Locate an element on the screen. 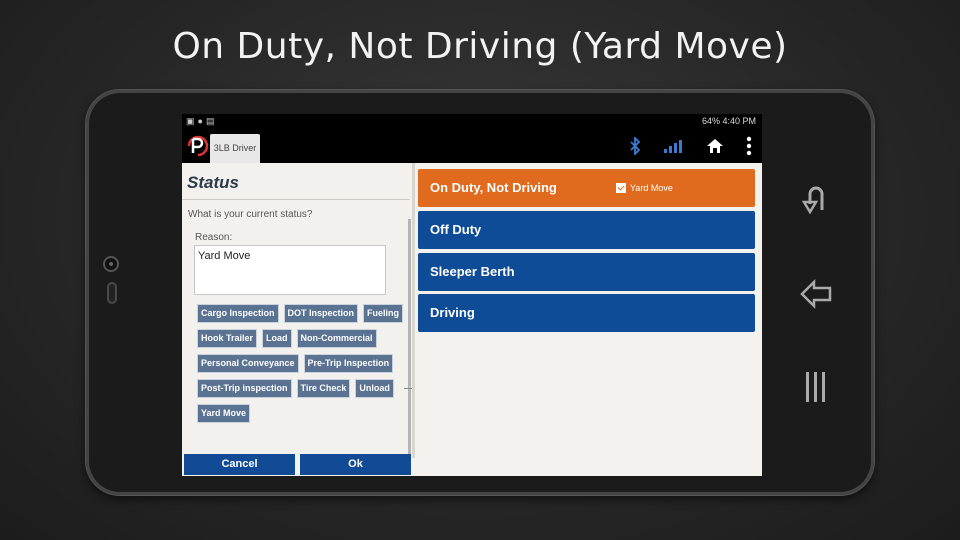  dialog-scrollbar is located at coordinates (409, 337).